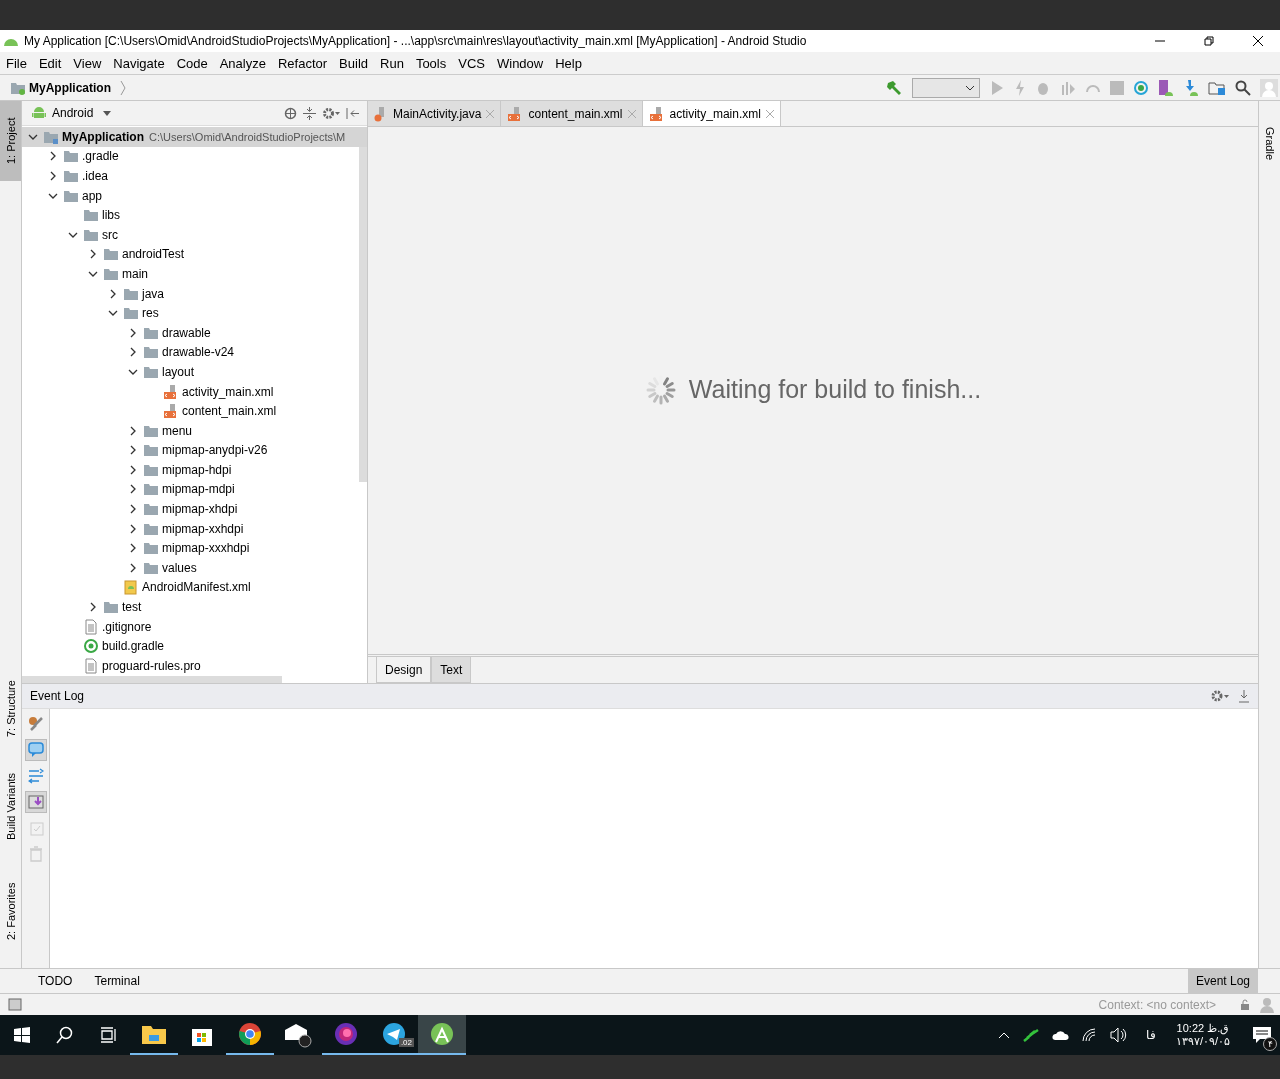 The image size is (1280, 1079). What do you see at coordinates (352, 113) in the screenshot?
I see `hide-icon` at bounding box center [352, 113].